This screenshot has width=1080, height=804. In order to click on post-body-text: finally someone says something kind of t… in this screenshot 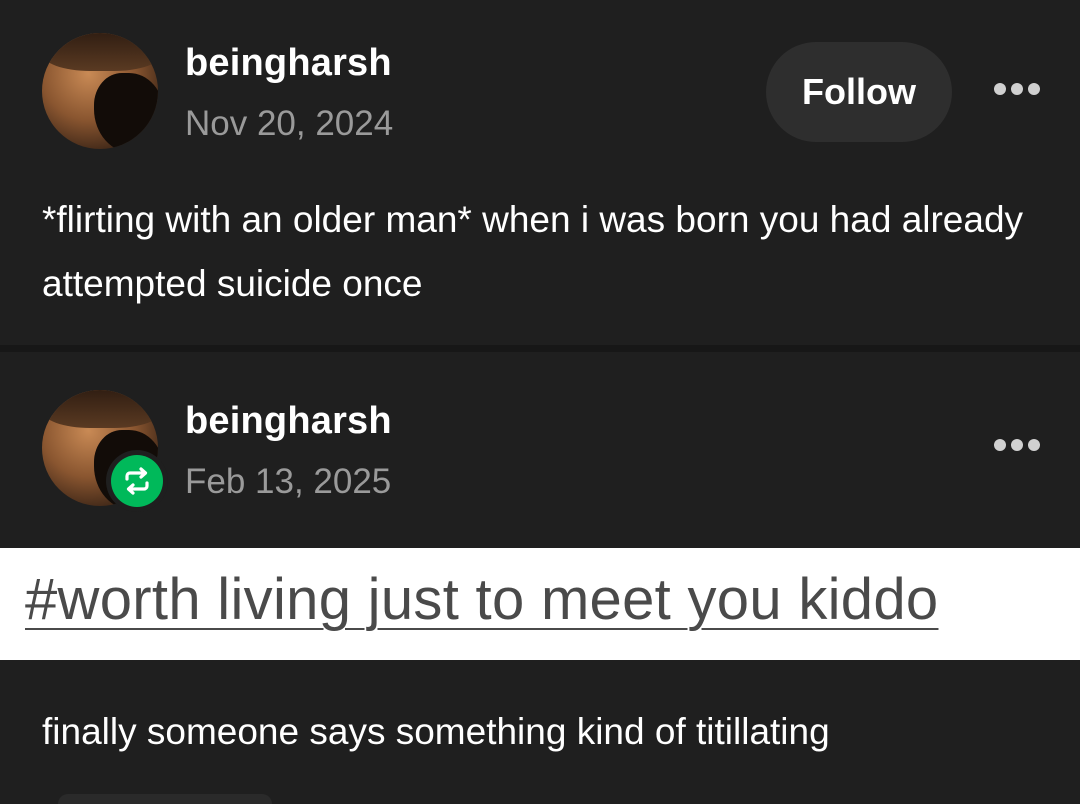, I will do `click(436, 731)`.